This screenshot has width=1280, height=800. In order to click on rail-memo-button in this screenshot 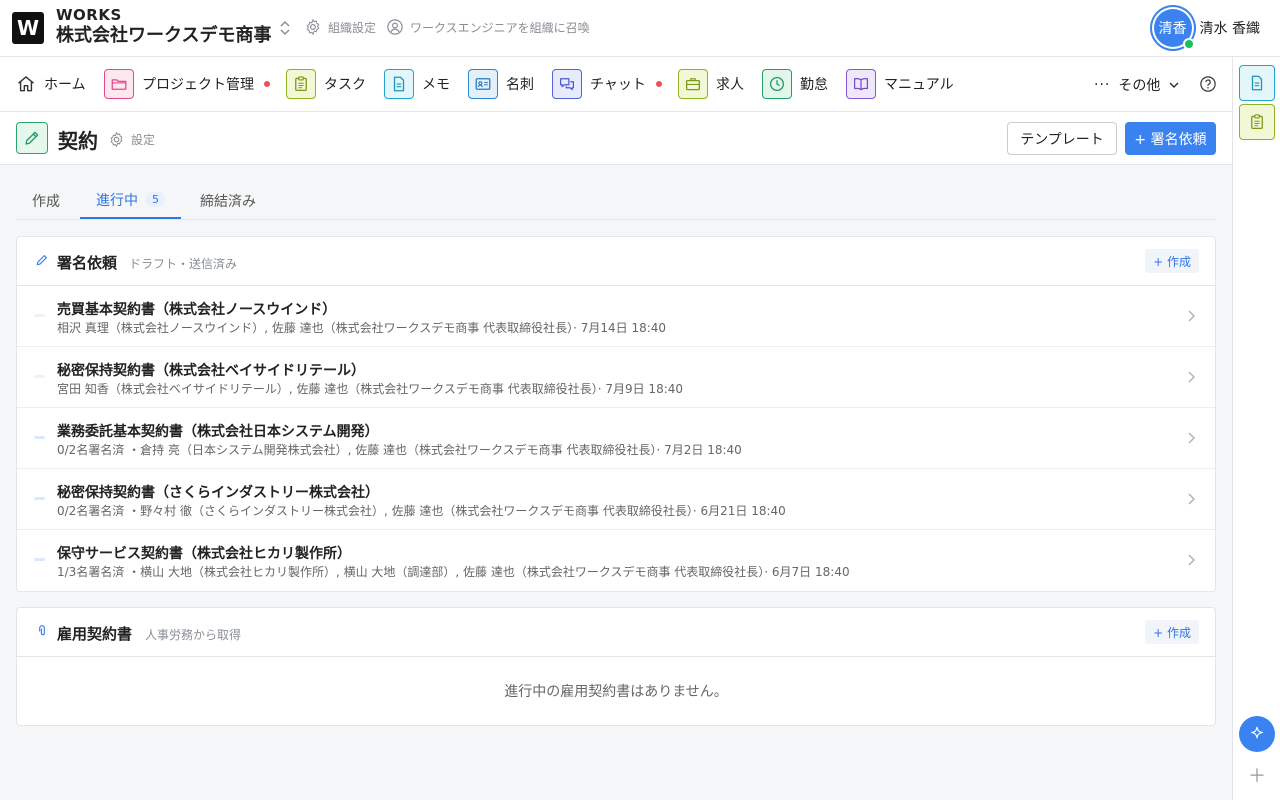, I will do `click(1257, 83)`.